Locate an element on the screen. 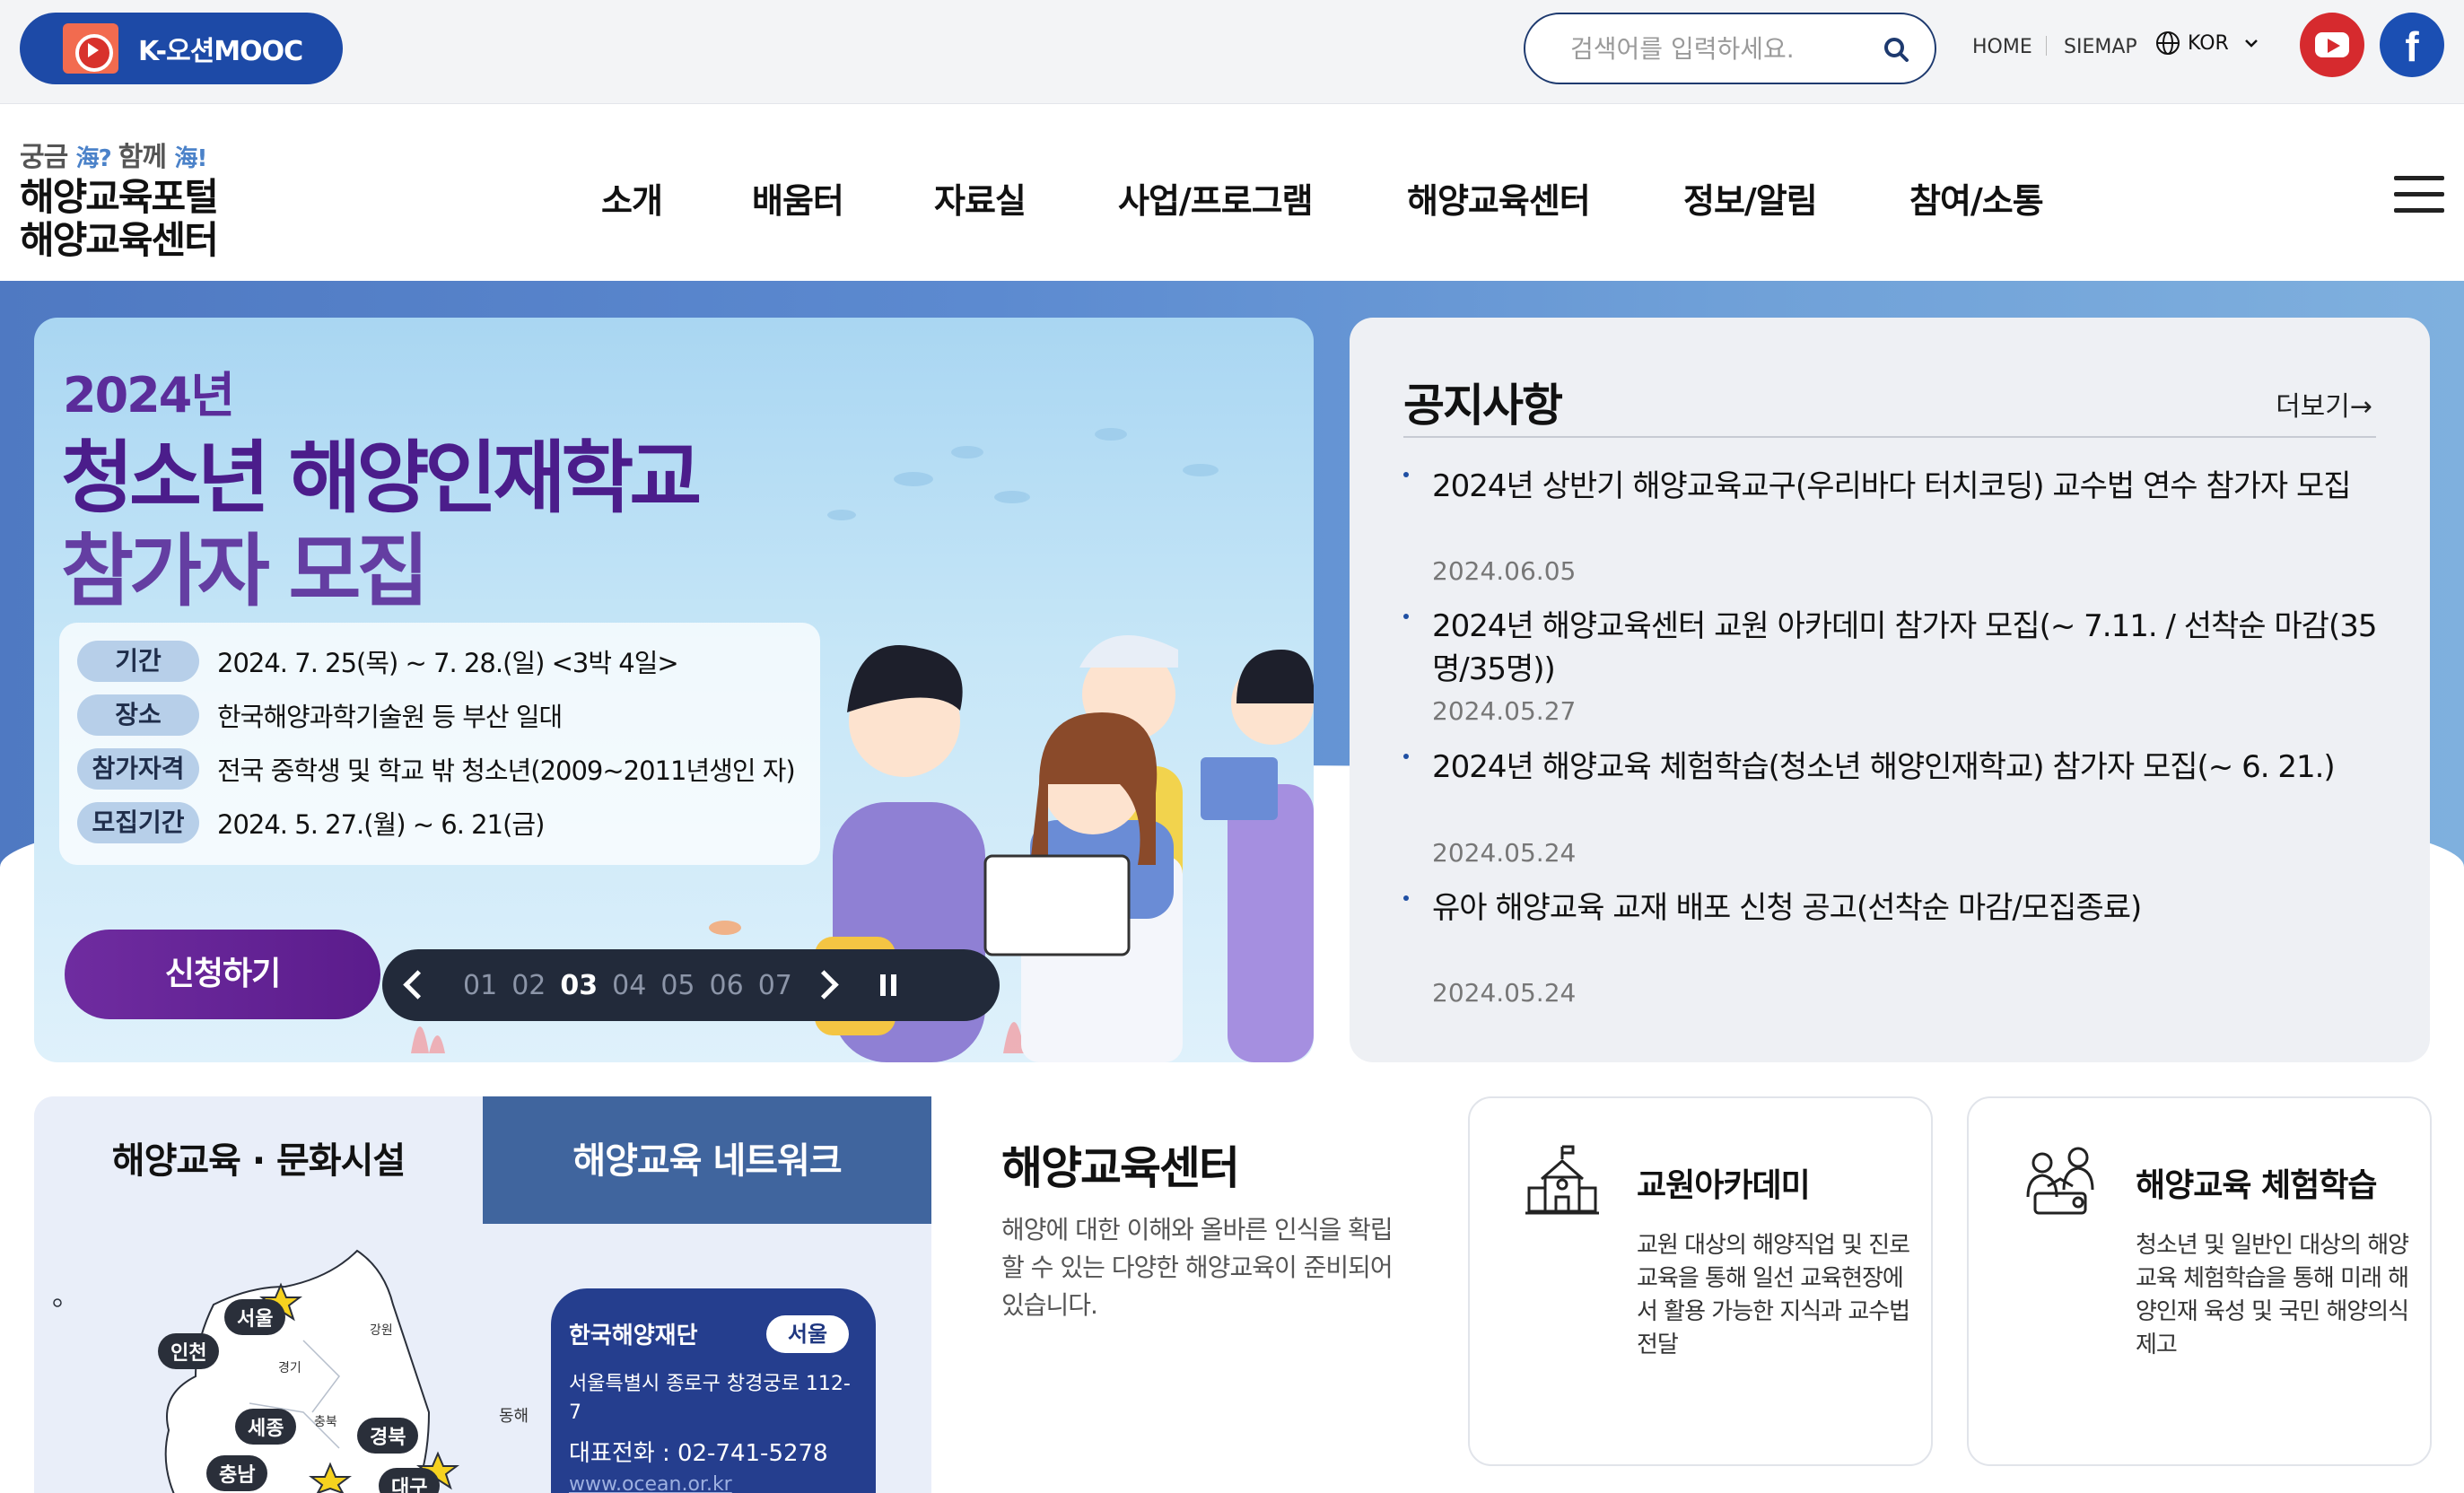 The image size is (2464, 1493). notice-date: 2024.05.27 is located at coordinates (1504, 711).